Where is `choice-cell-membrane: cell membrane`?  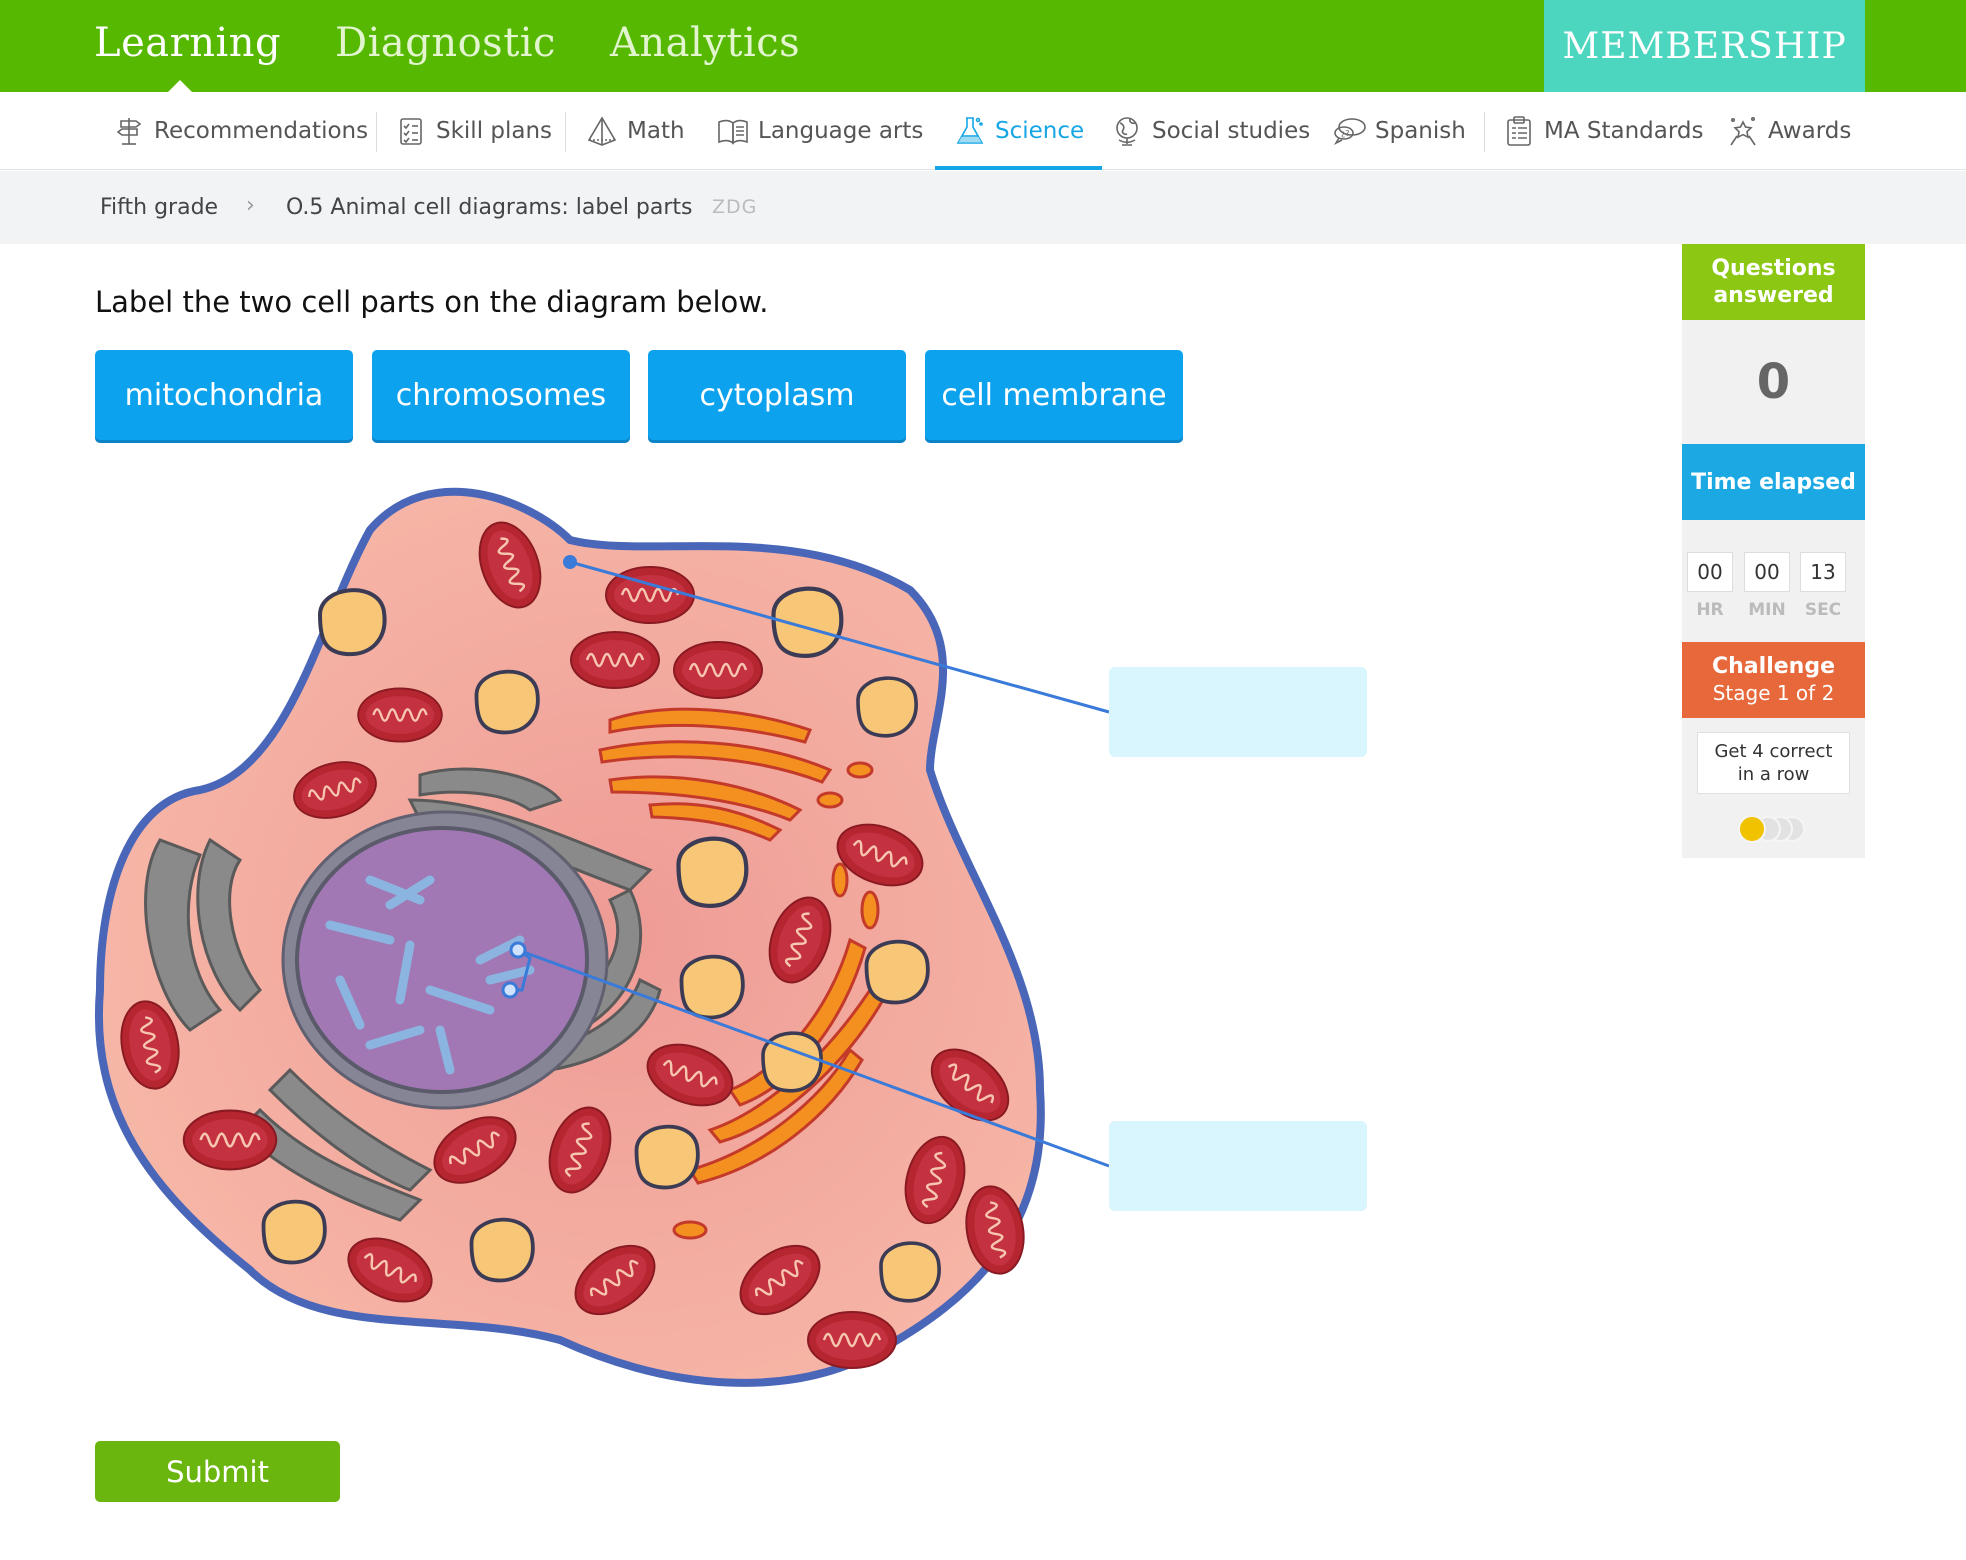 choice-cell-membrane: cell membrane is located at coordinates (1054, 395).